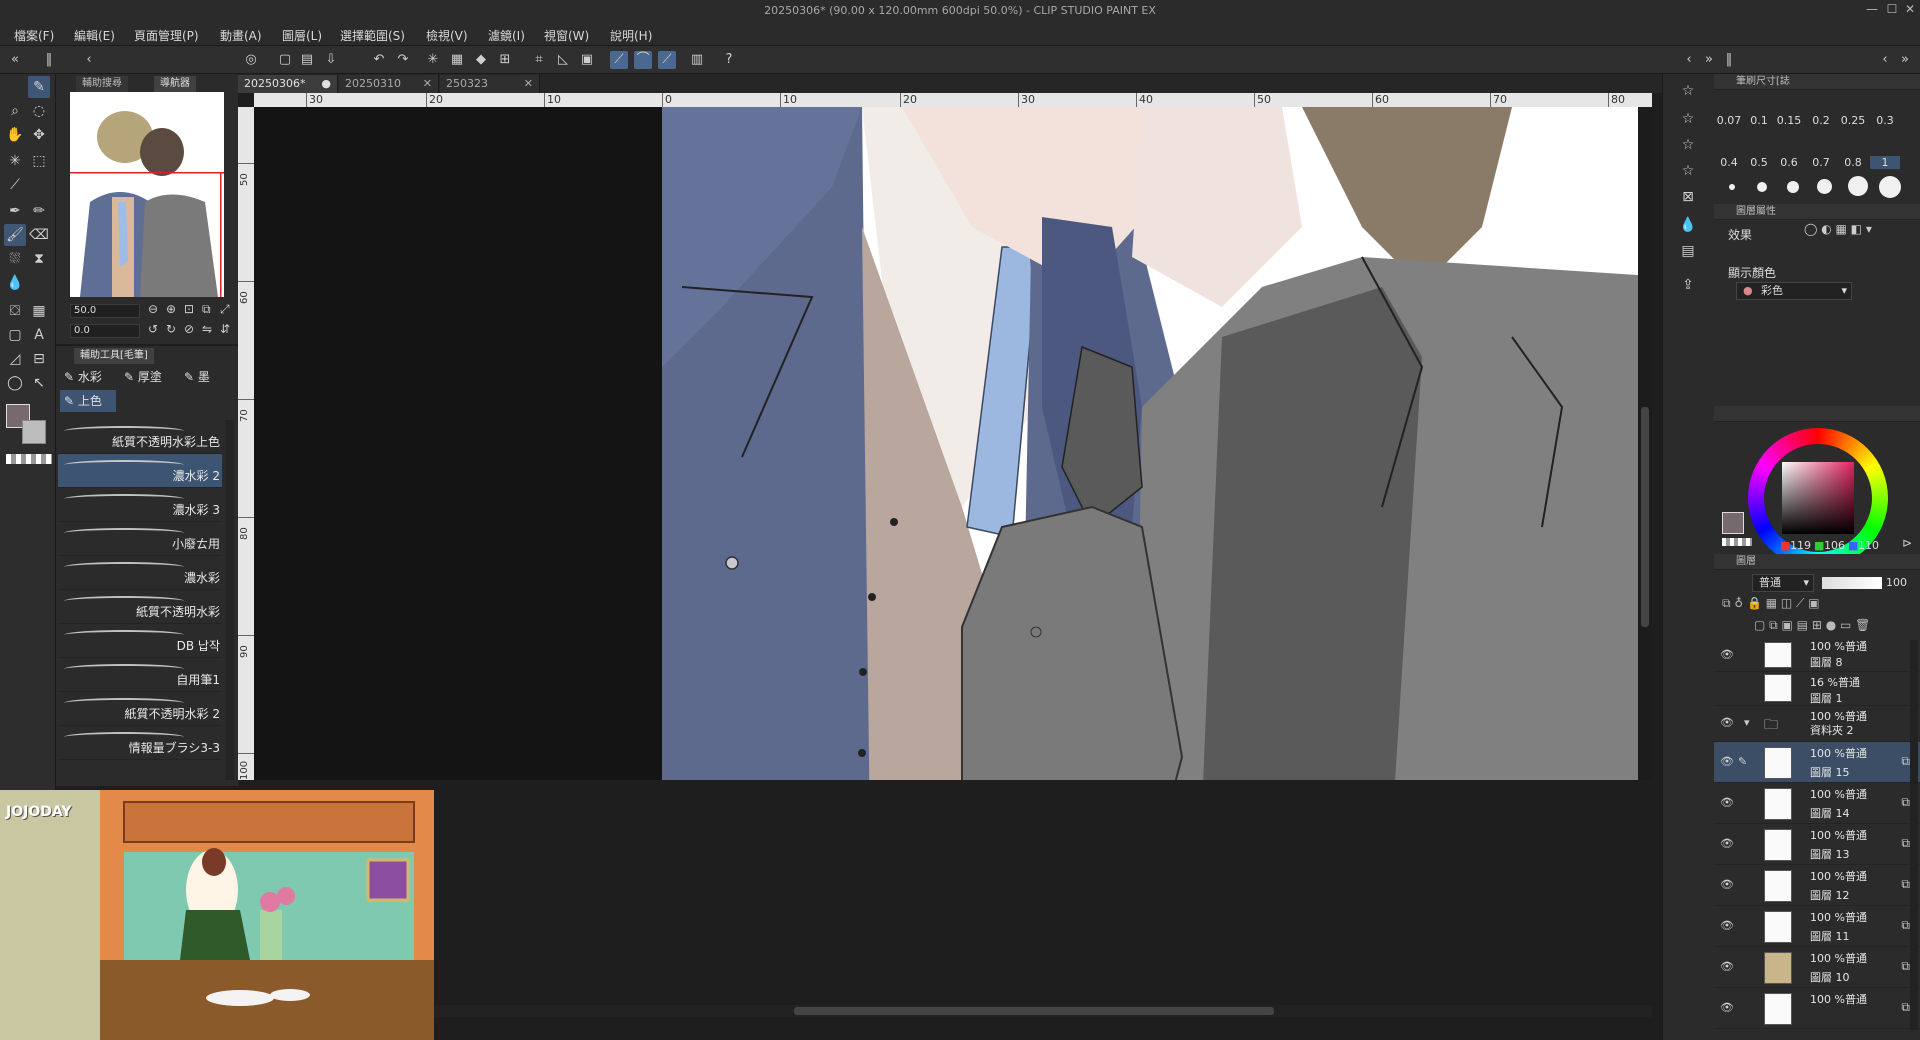  I want to click on size-option-selected: 1, so click(1885, 162).